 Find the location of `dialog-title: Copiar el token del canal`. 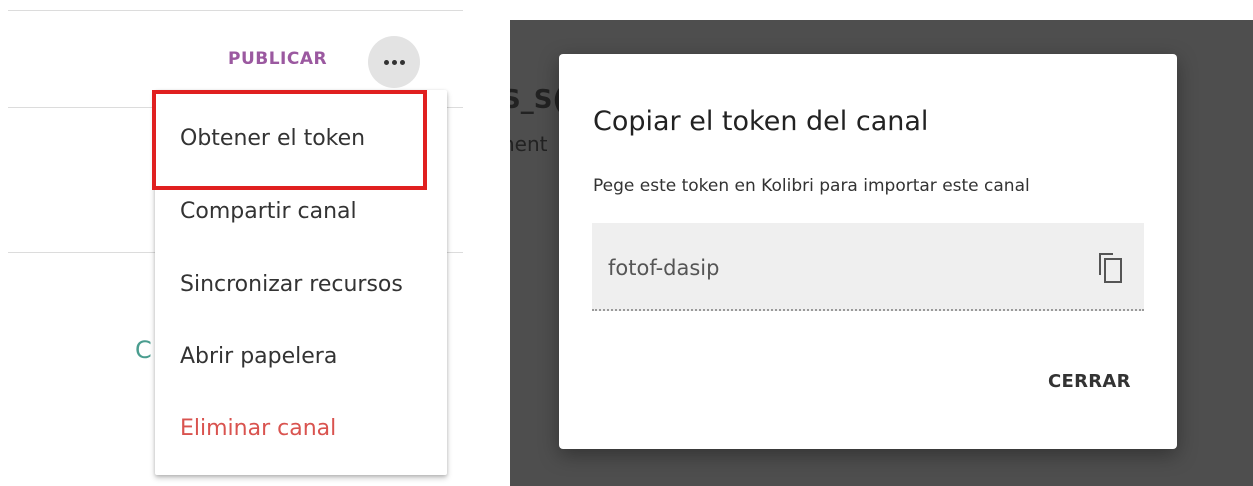

dialog-title: Copiar el token del canal is located at coordinates (761, 121).